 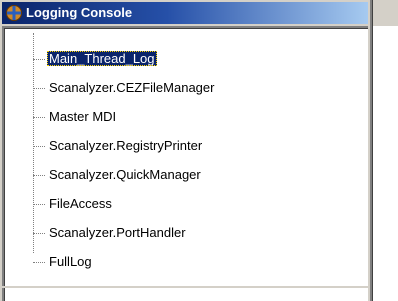 What do you see at coordinates (33, 143) in the screenshot?
I see `tree-connector-line` at bounding box center [33, 143].